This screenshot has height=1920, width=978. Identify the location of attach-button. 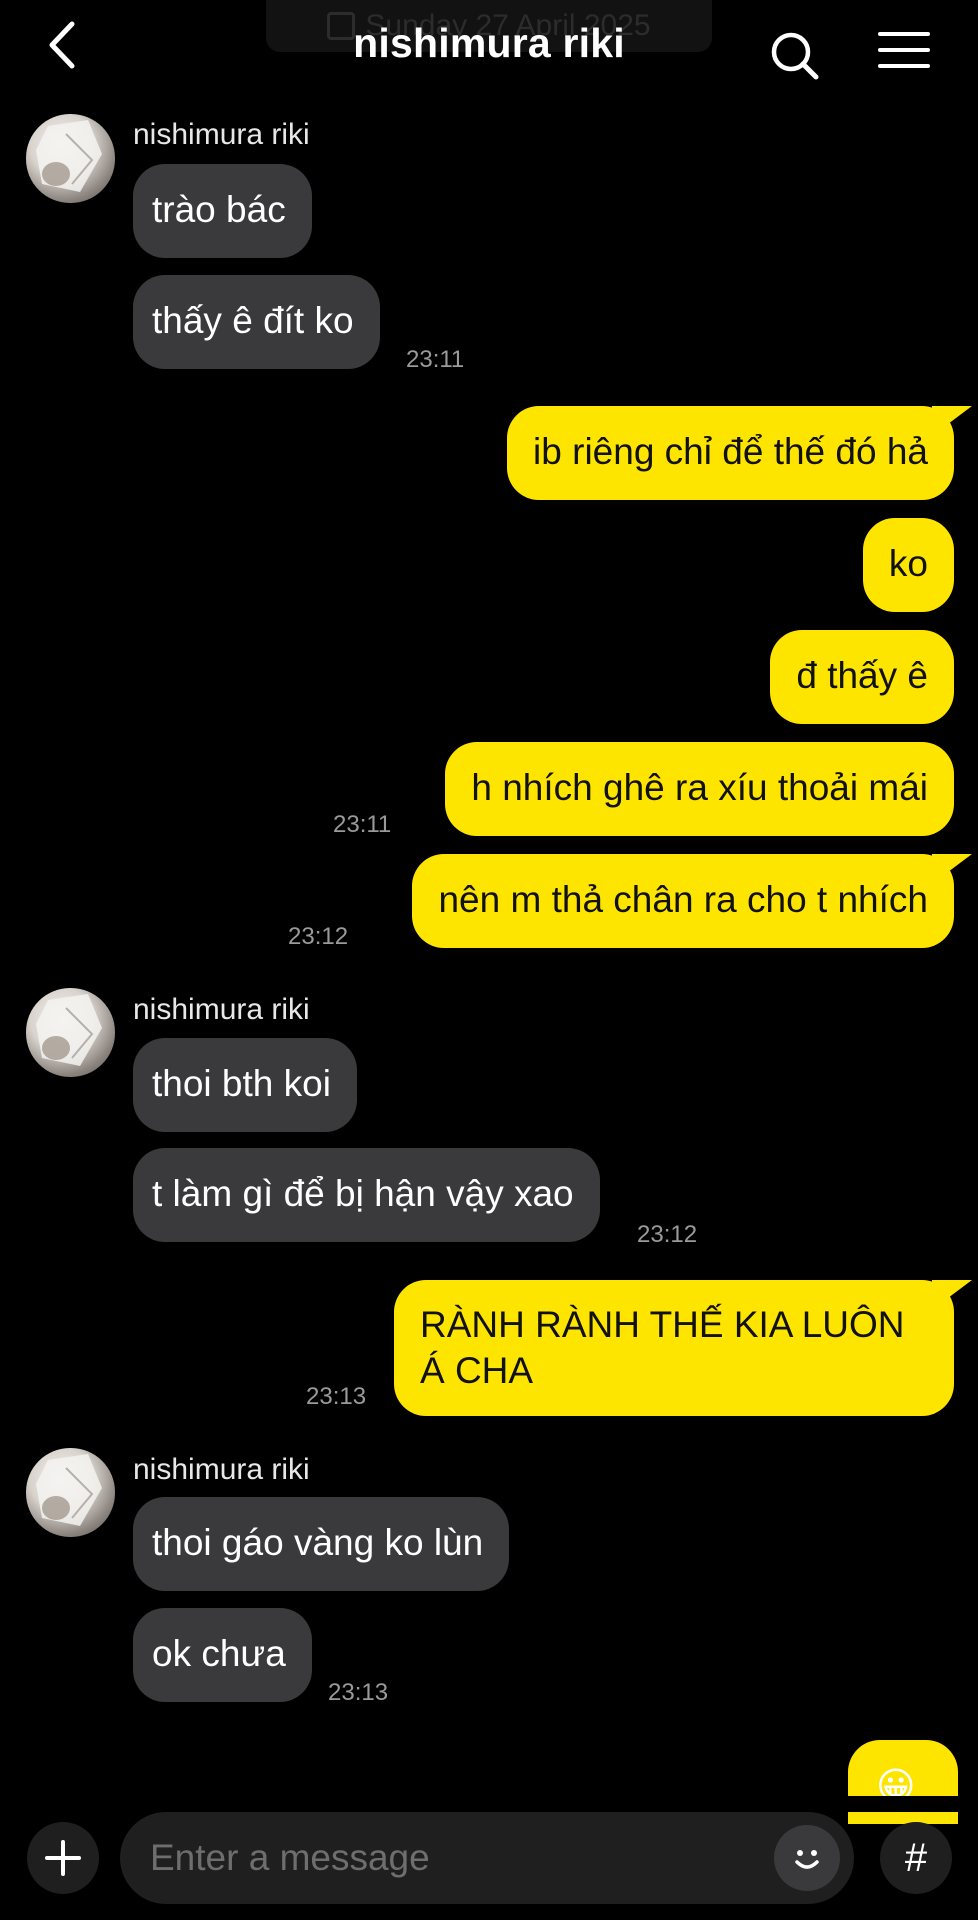
(63, 1858).